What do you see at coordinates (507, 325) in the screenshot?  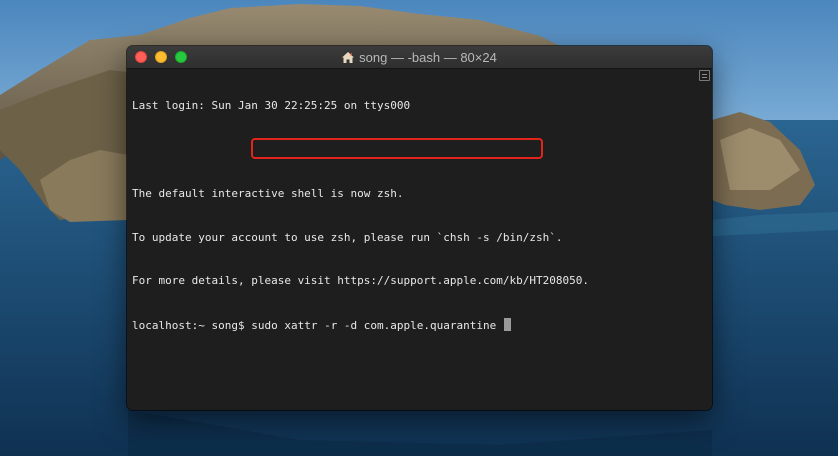 I see `text-cursor` at bounding box center [507, 325].